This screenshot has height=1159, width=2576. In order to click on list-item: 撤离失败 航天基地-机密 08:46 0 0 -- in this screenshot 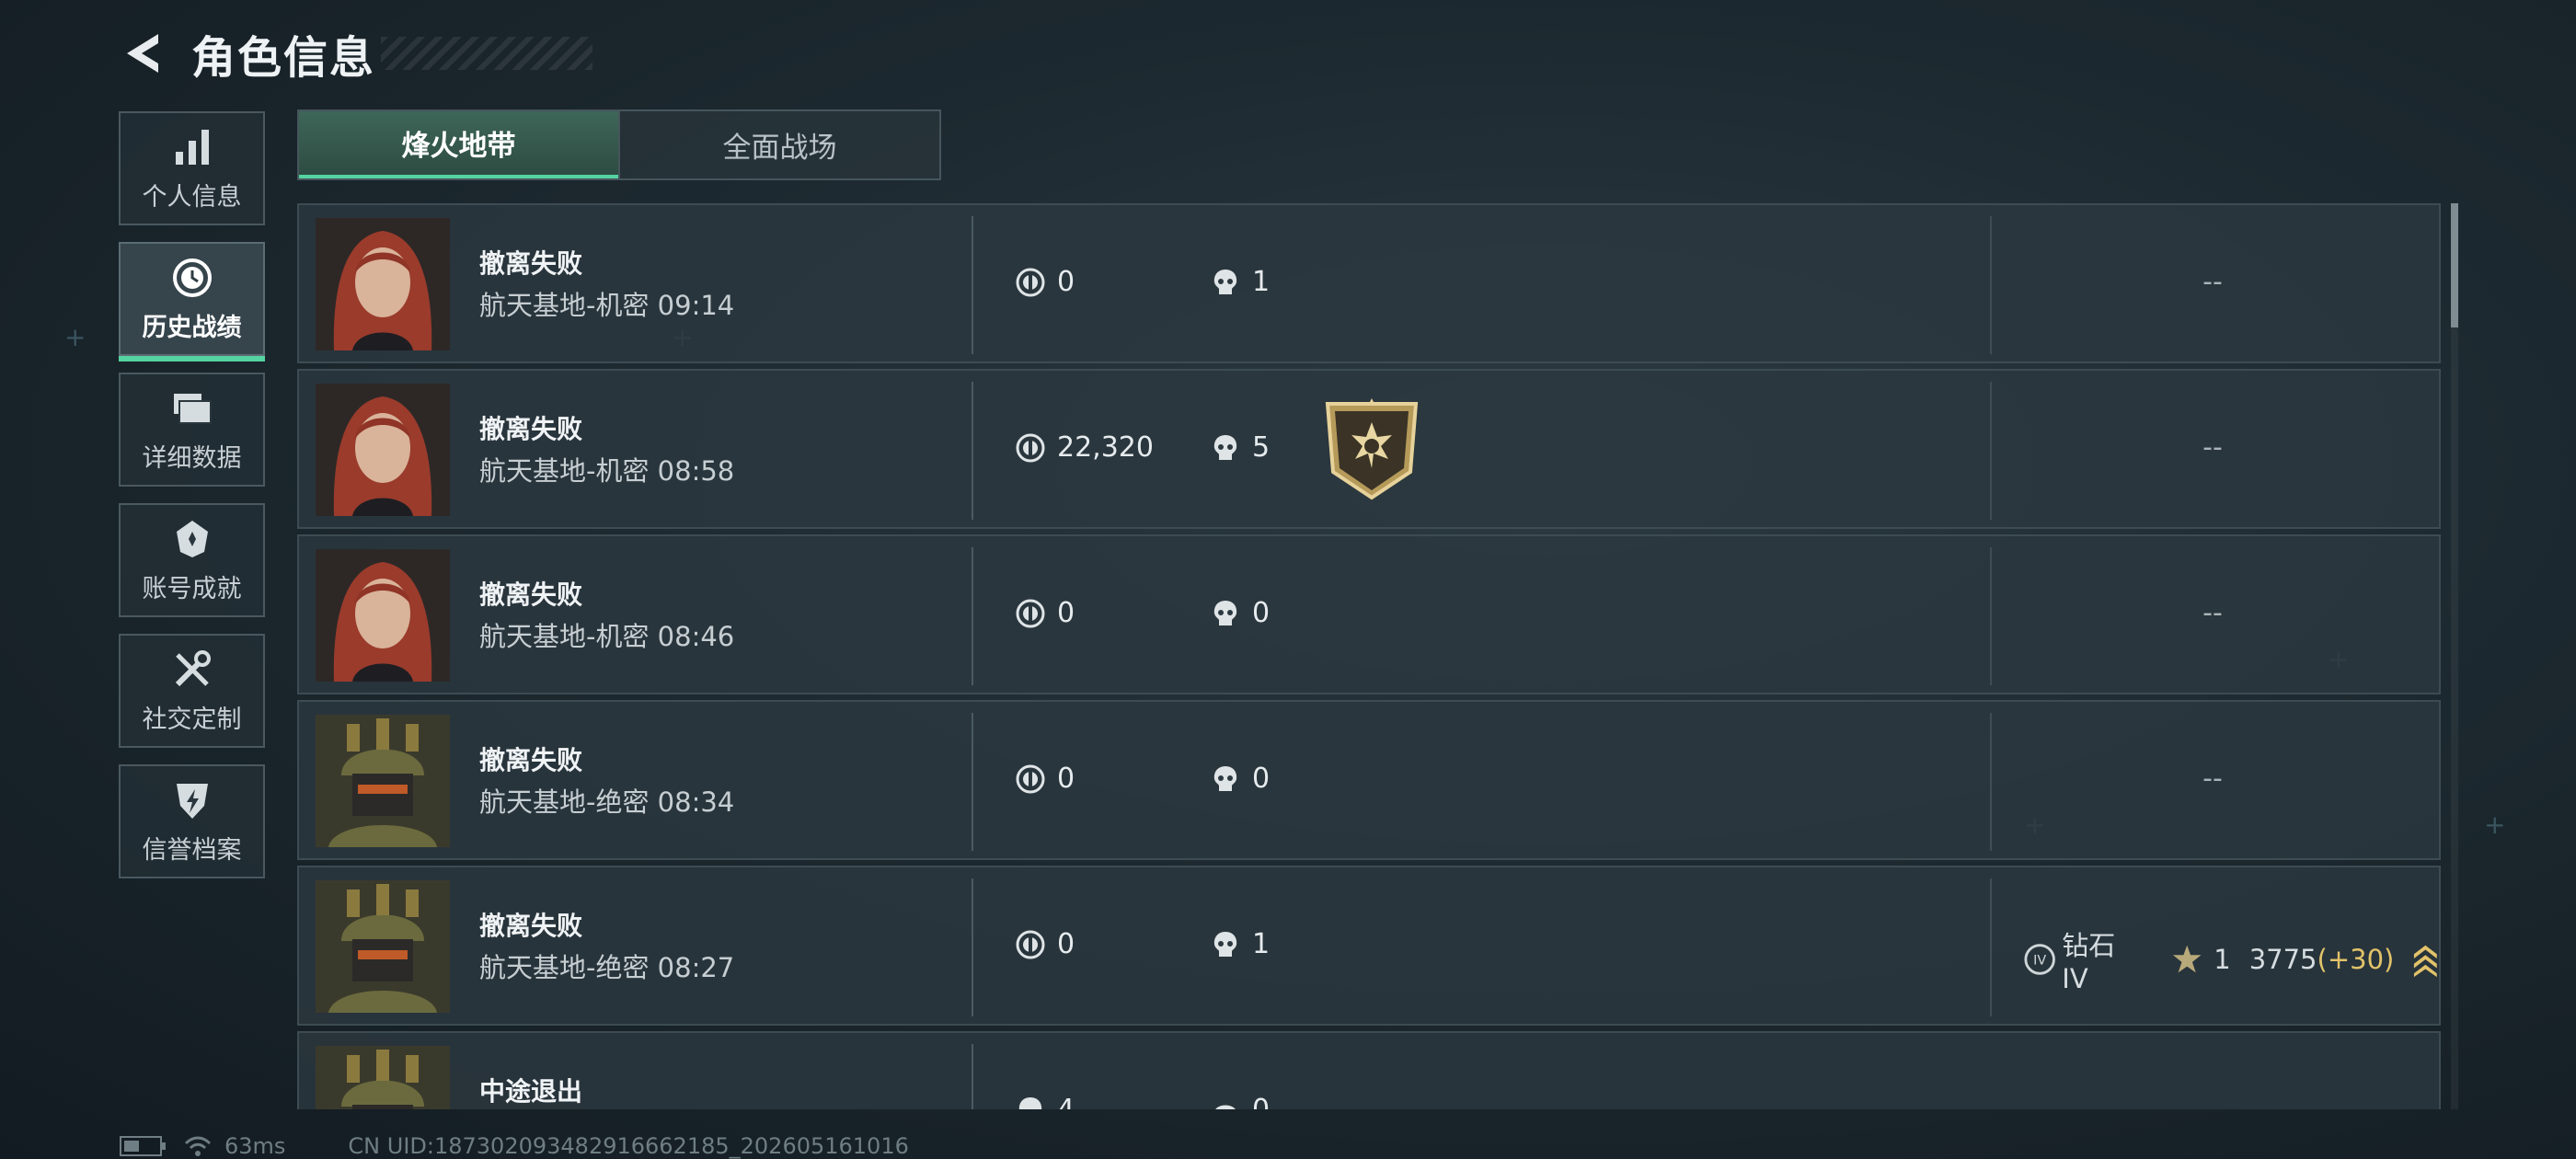, I will do `click(1369, 614)`.